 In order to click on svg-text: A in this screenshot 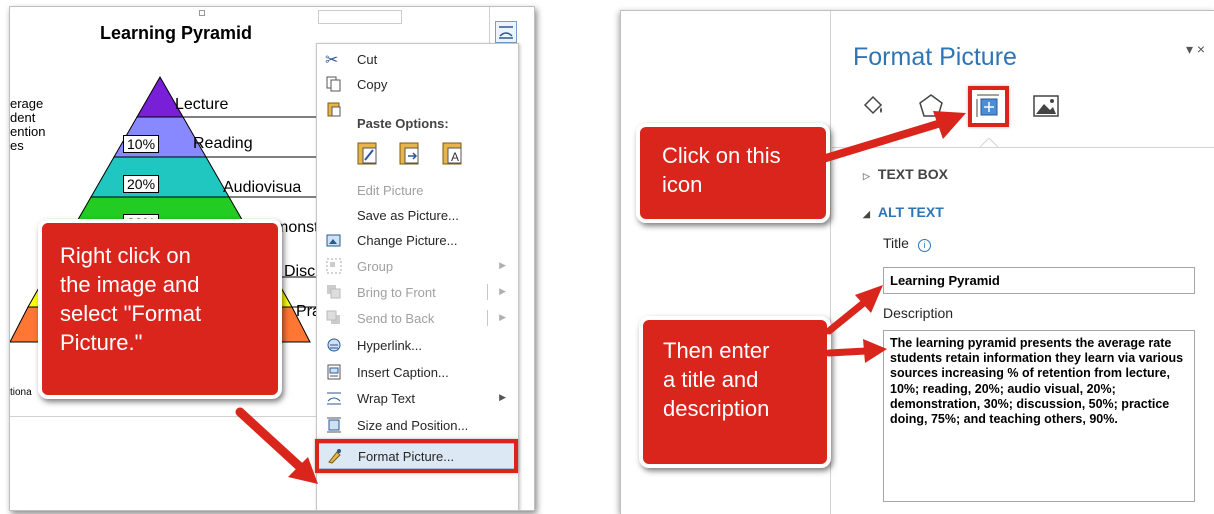, I will do `click(455, 157)`.